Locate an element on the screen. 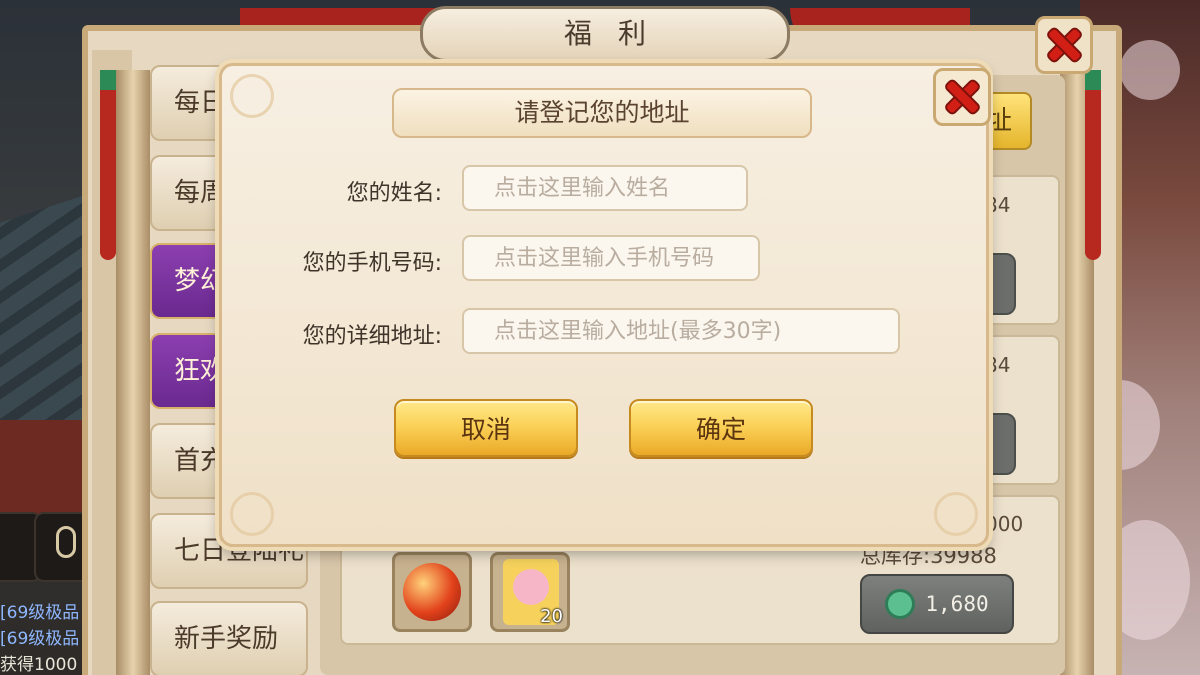 This screenshot has width=1200, height=675. address-label: 您的详细地址: is located at coordinates (372, 336).